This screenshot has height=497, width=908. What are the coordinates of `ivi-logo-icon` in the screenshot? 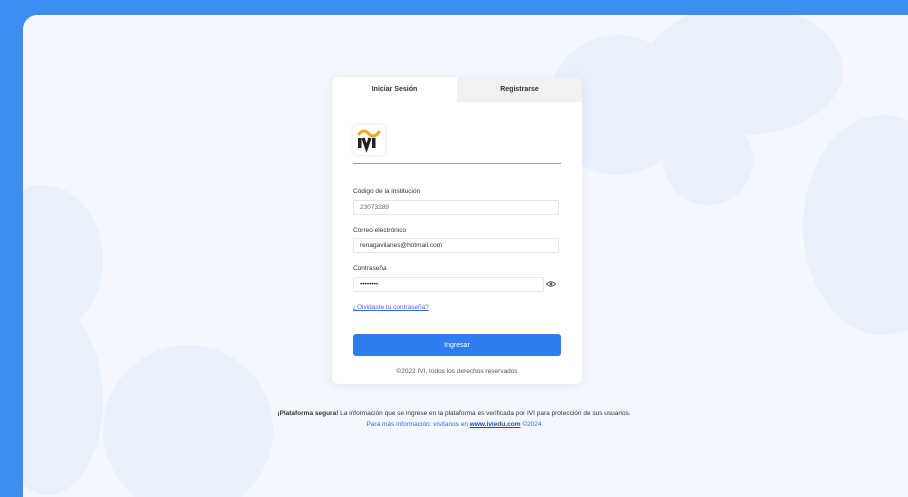 It's located at (369, 141).